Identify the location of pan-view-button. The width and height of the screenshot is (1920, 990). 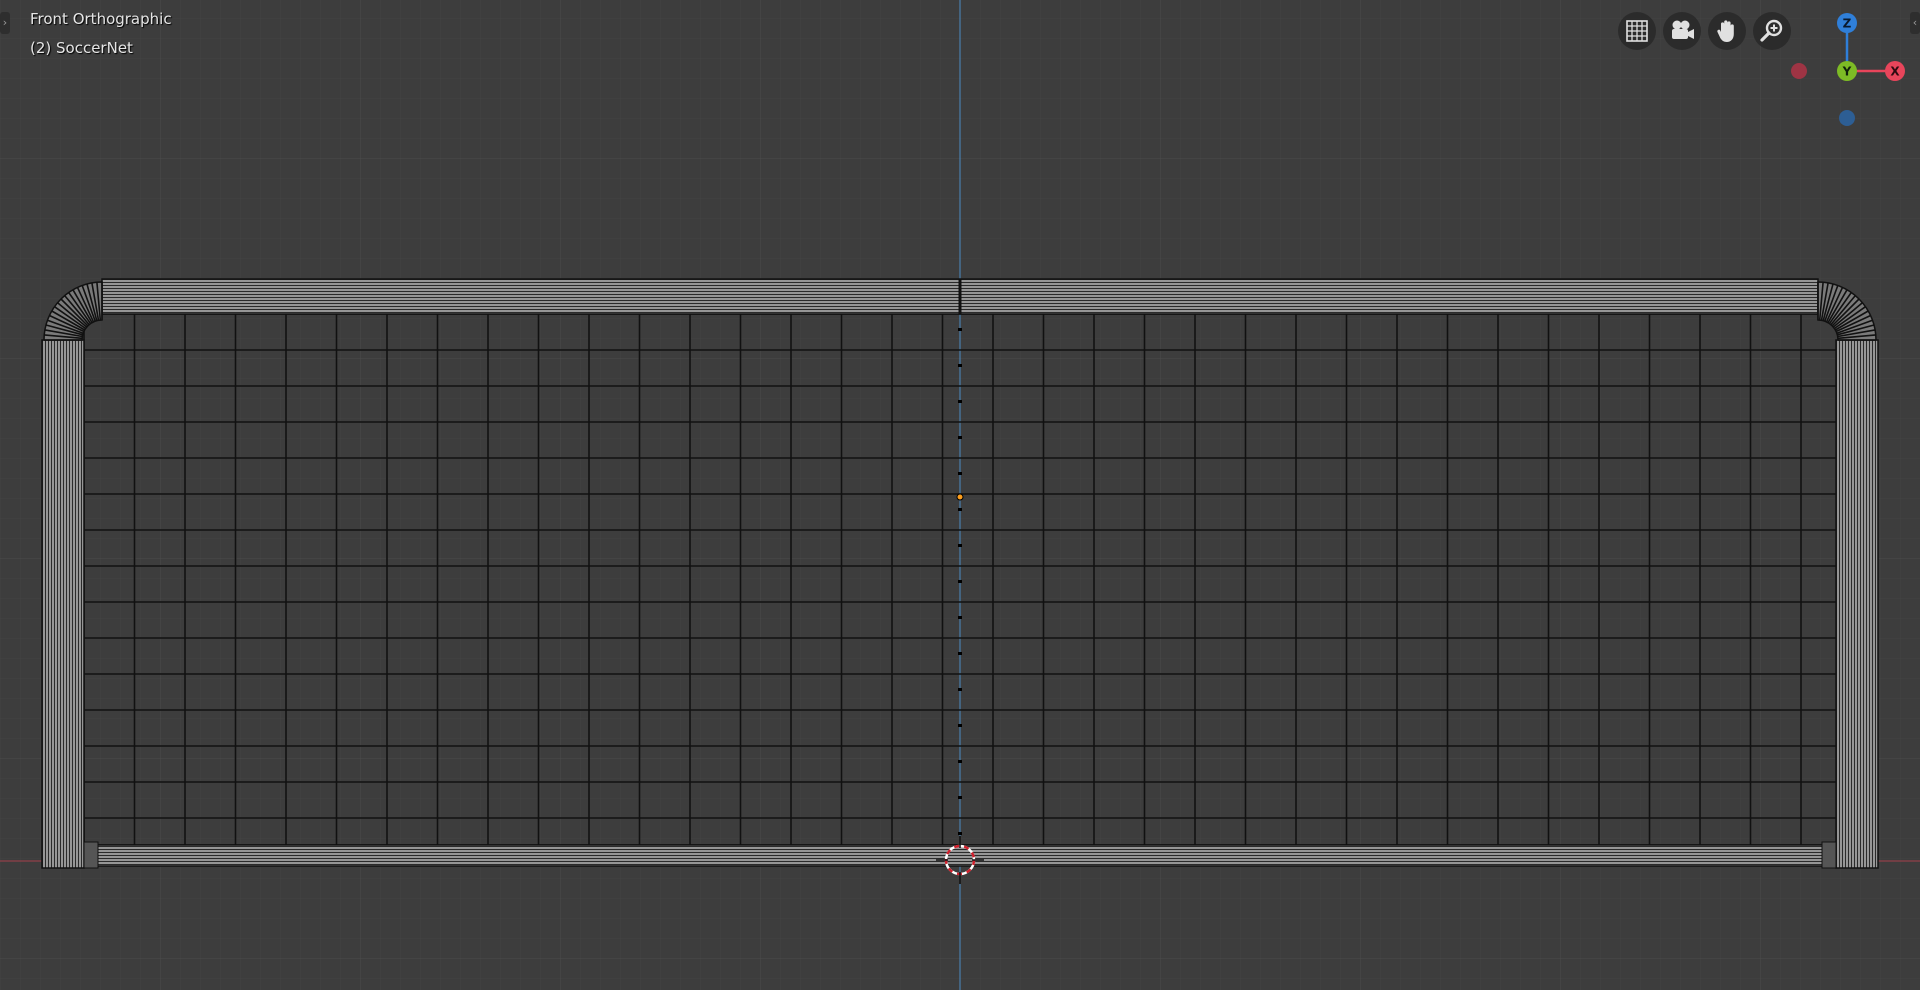
(1727, 31).